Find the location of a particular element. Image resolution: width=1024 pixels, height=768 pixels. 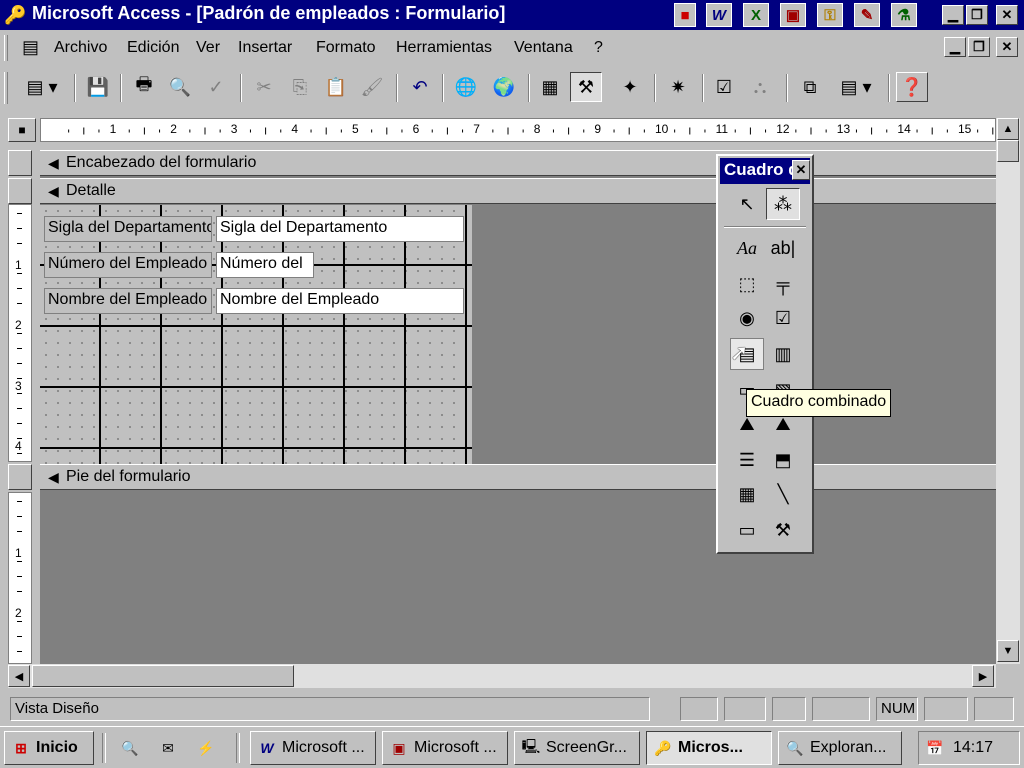

cut-button: ✂ is located at coordinates (264, 87).